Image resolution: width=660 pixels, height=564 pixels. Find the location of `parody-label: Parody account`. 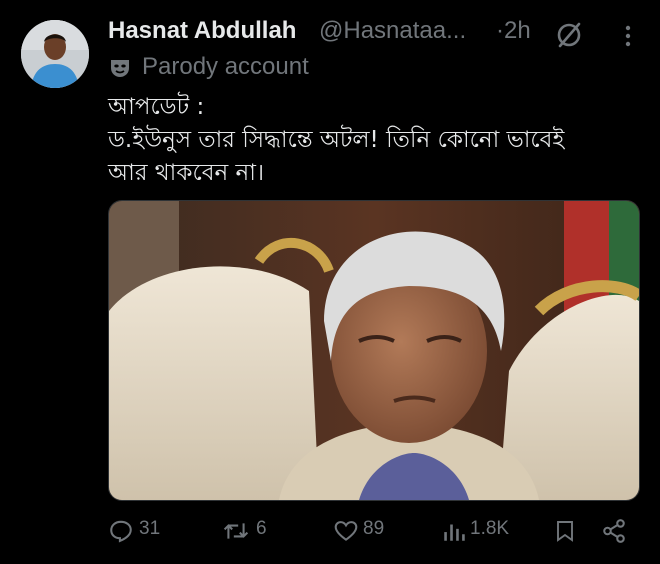

parody-label: Parody account is located at coordinates (225, 66).